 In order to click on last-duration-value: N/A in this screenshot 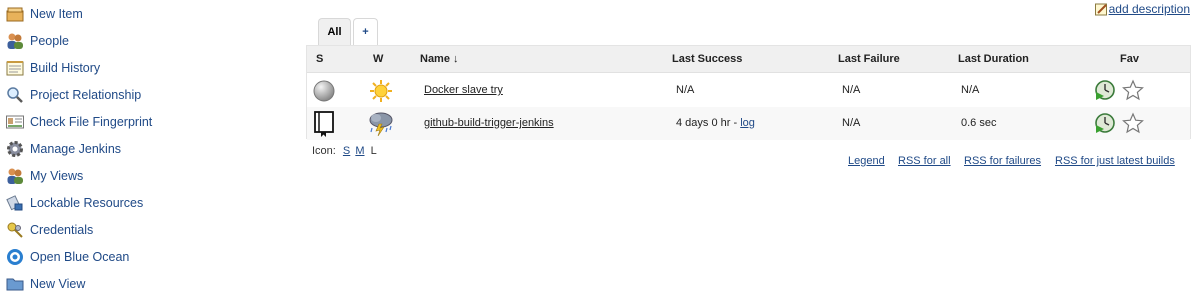, I will do `click(970, 90)`.